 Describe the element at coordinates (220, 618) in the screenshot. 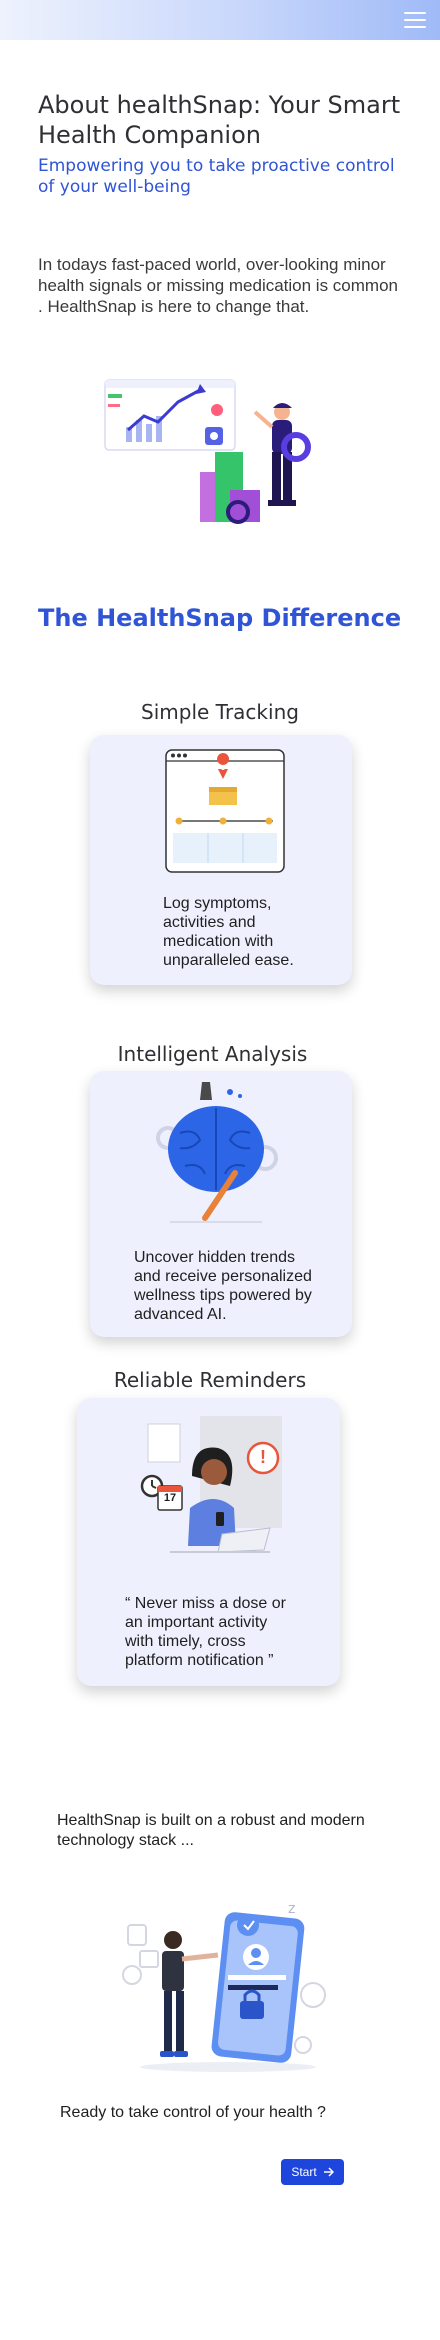

I see `section-title-difference: The HealthSnap Difference` at that location.